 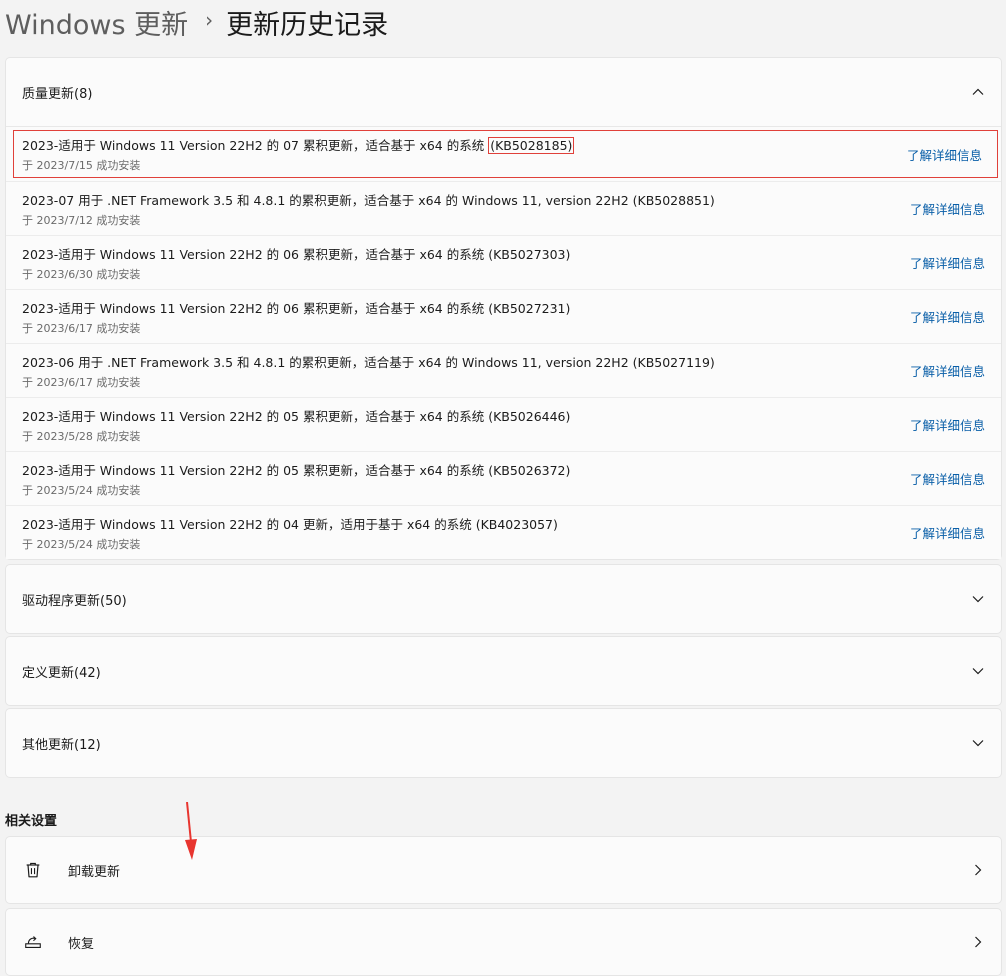 What do you see at coordinates (81, 944) in the screenshot?
I see `recovery-label: 恢复` at bounding box center [81, 944].